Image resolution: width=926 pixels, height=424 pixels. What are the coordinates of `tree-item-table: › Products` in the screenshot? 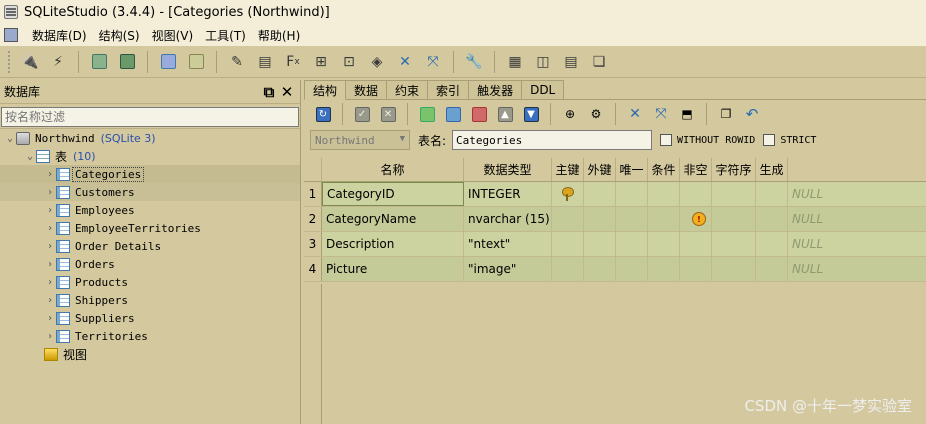 It's located at (150, 282).